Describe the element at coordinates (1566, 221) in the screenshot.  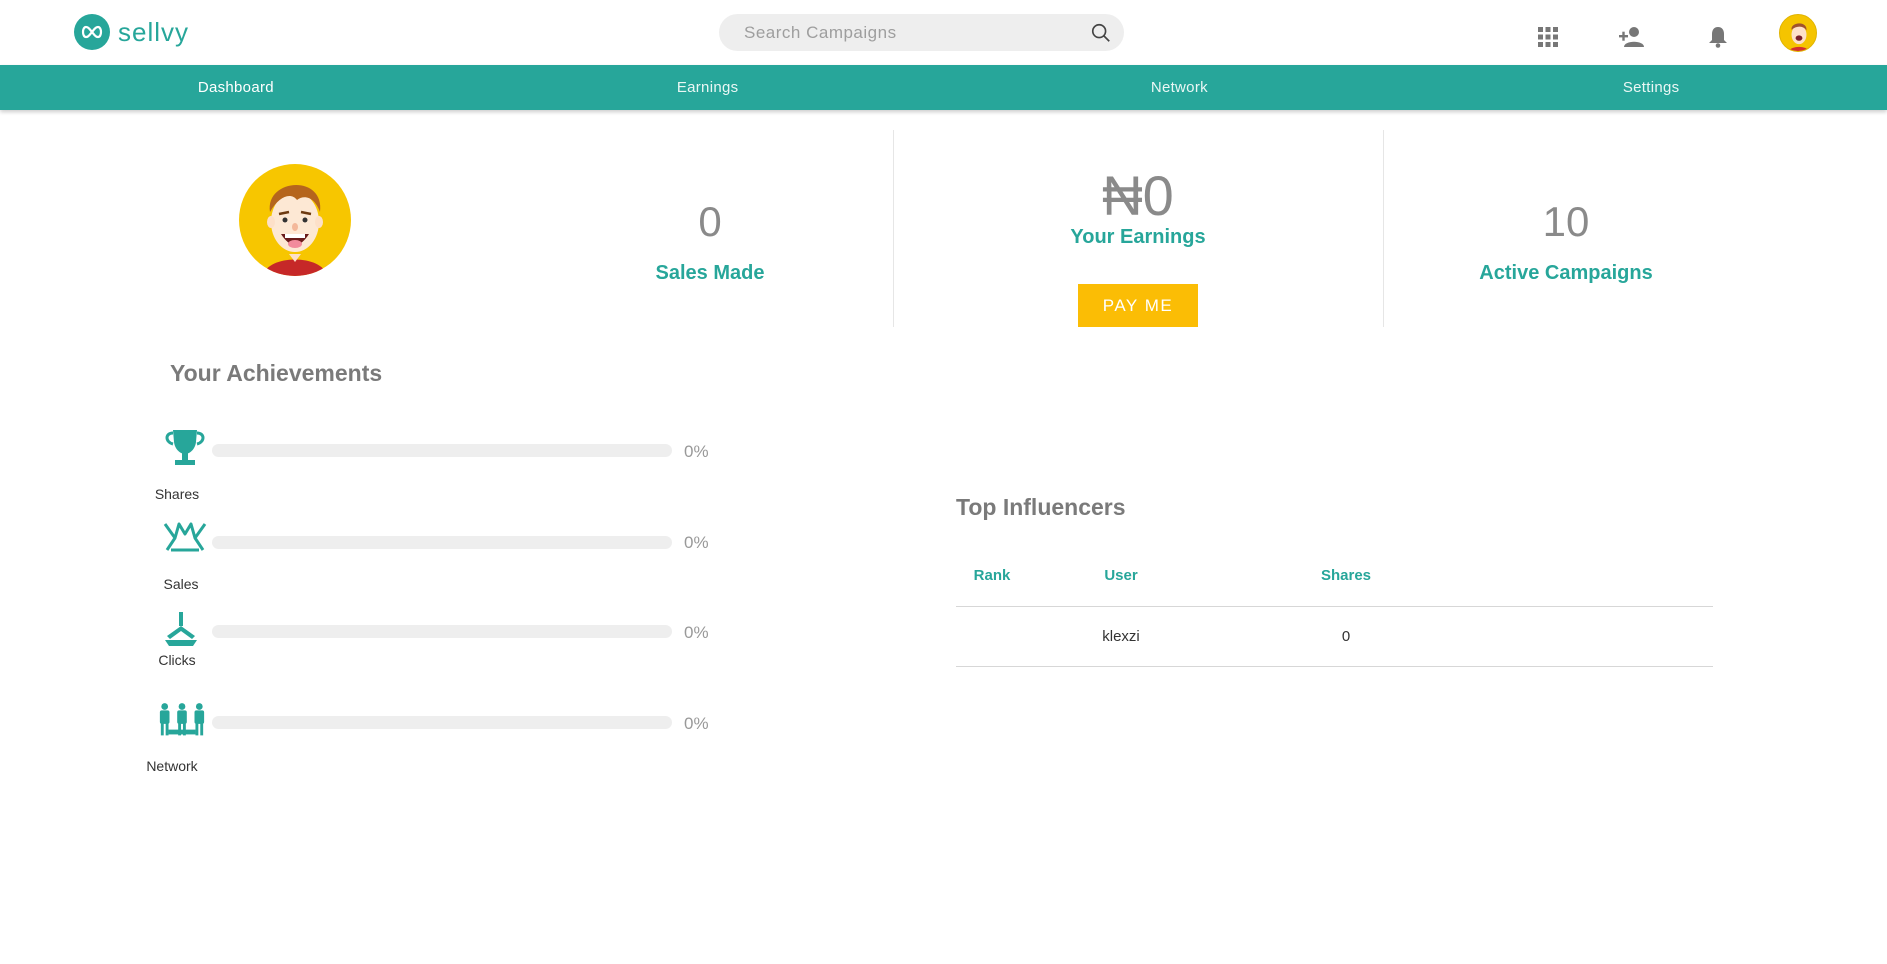
I see `active-campaigns-value: 10` at that location.